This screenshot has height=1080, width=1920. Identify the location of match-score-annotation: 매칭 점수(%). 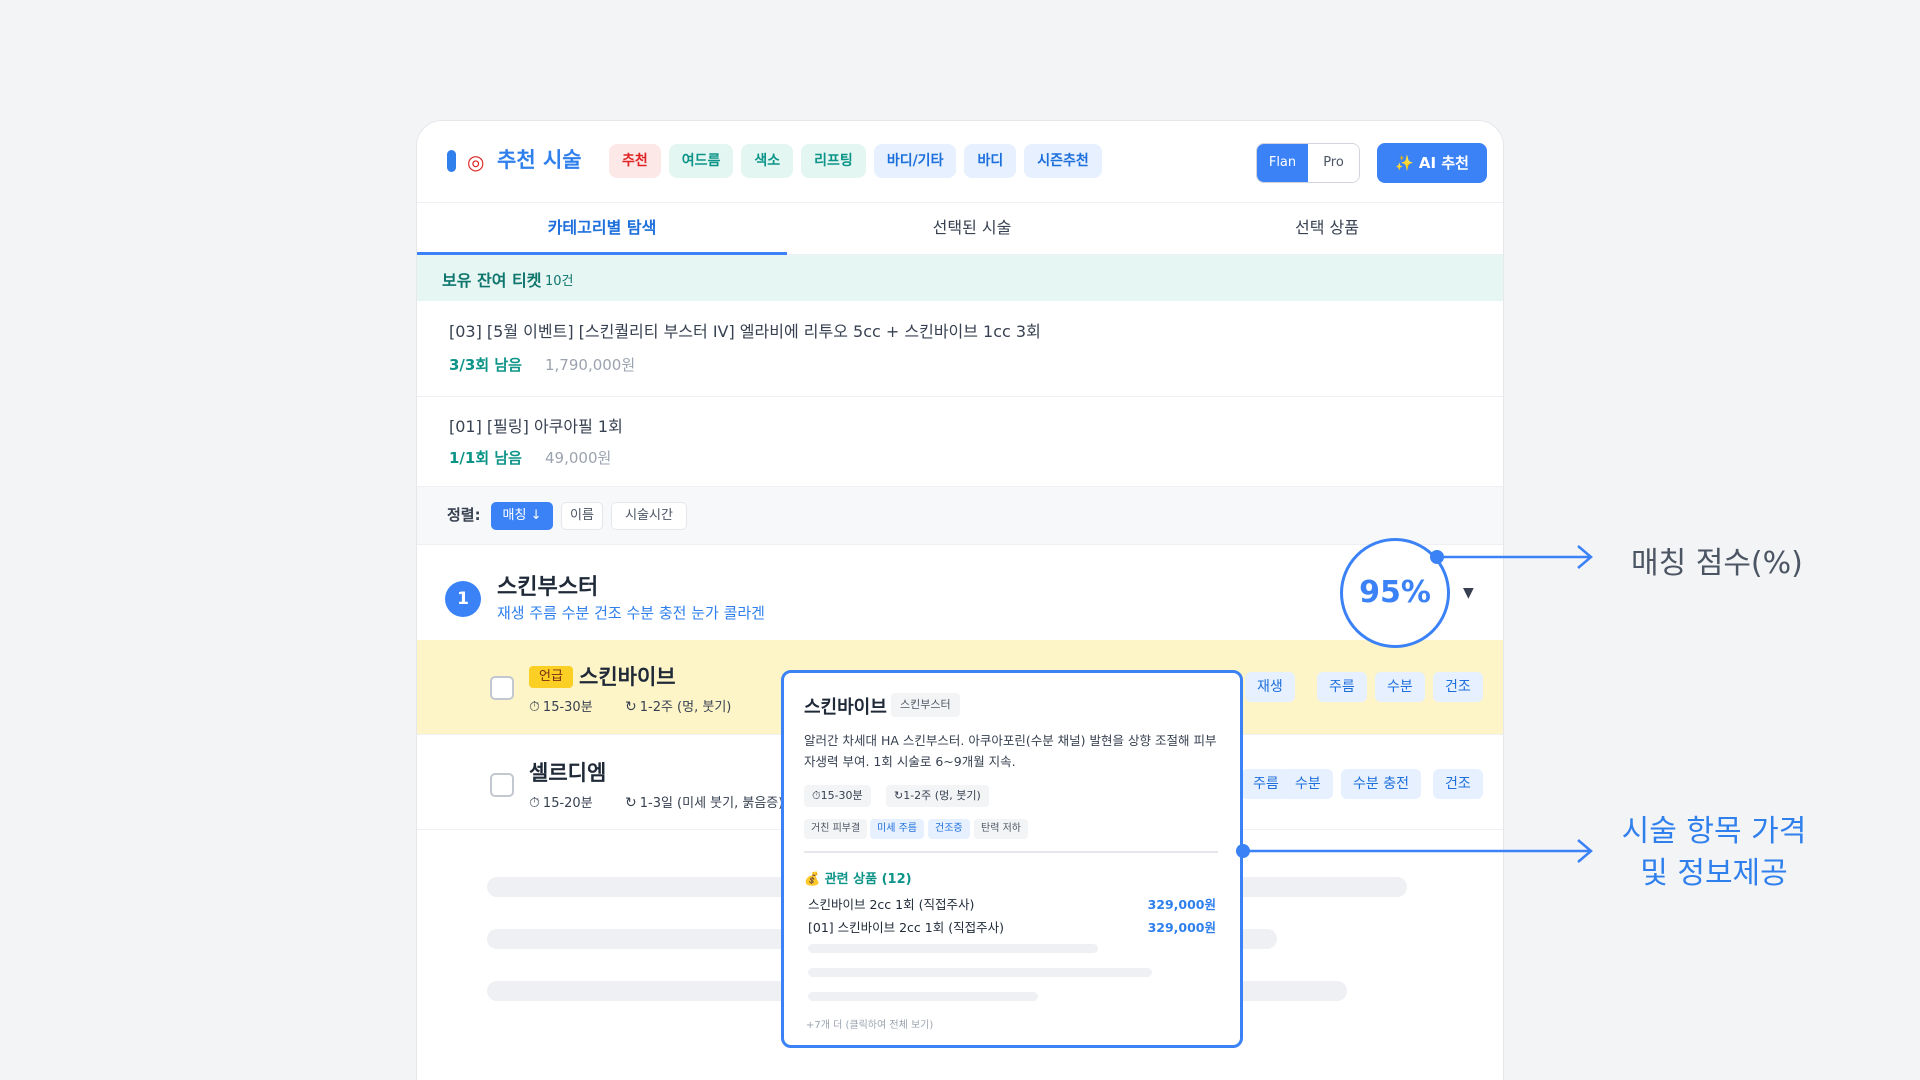
(1717, 563).